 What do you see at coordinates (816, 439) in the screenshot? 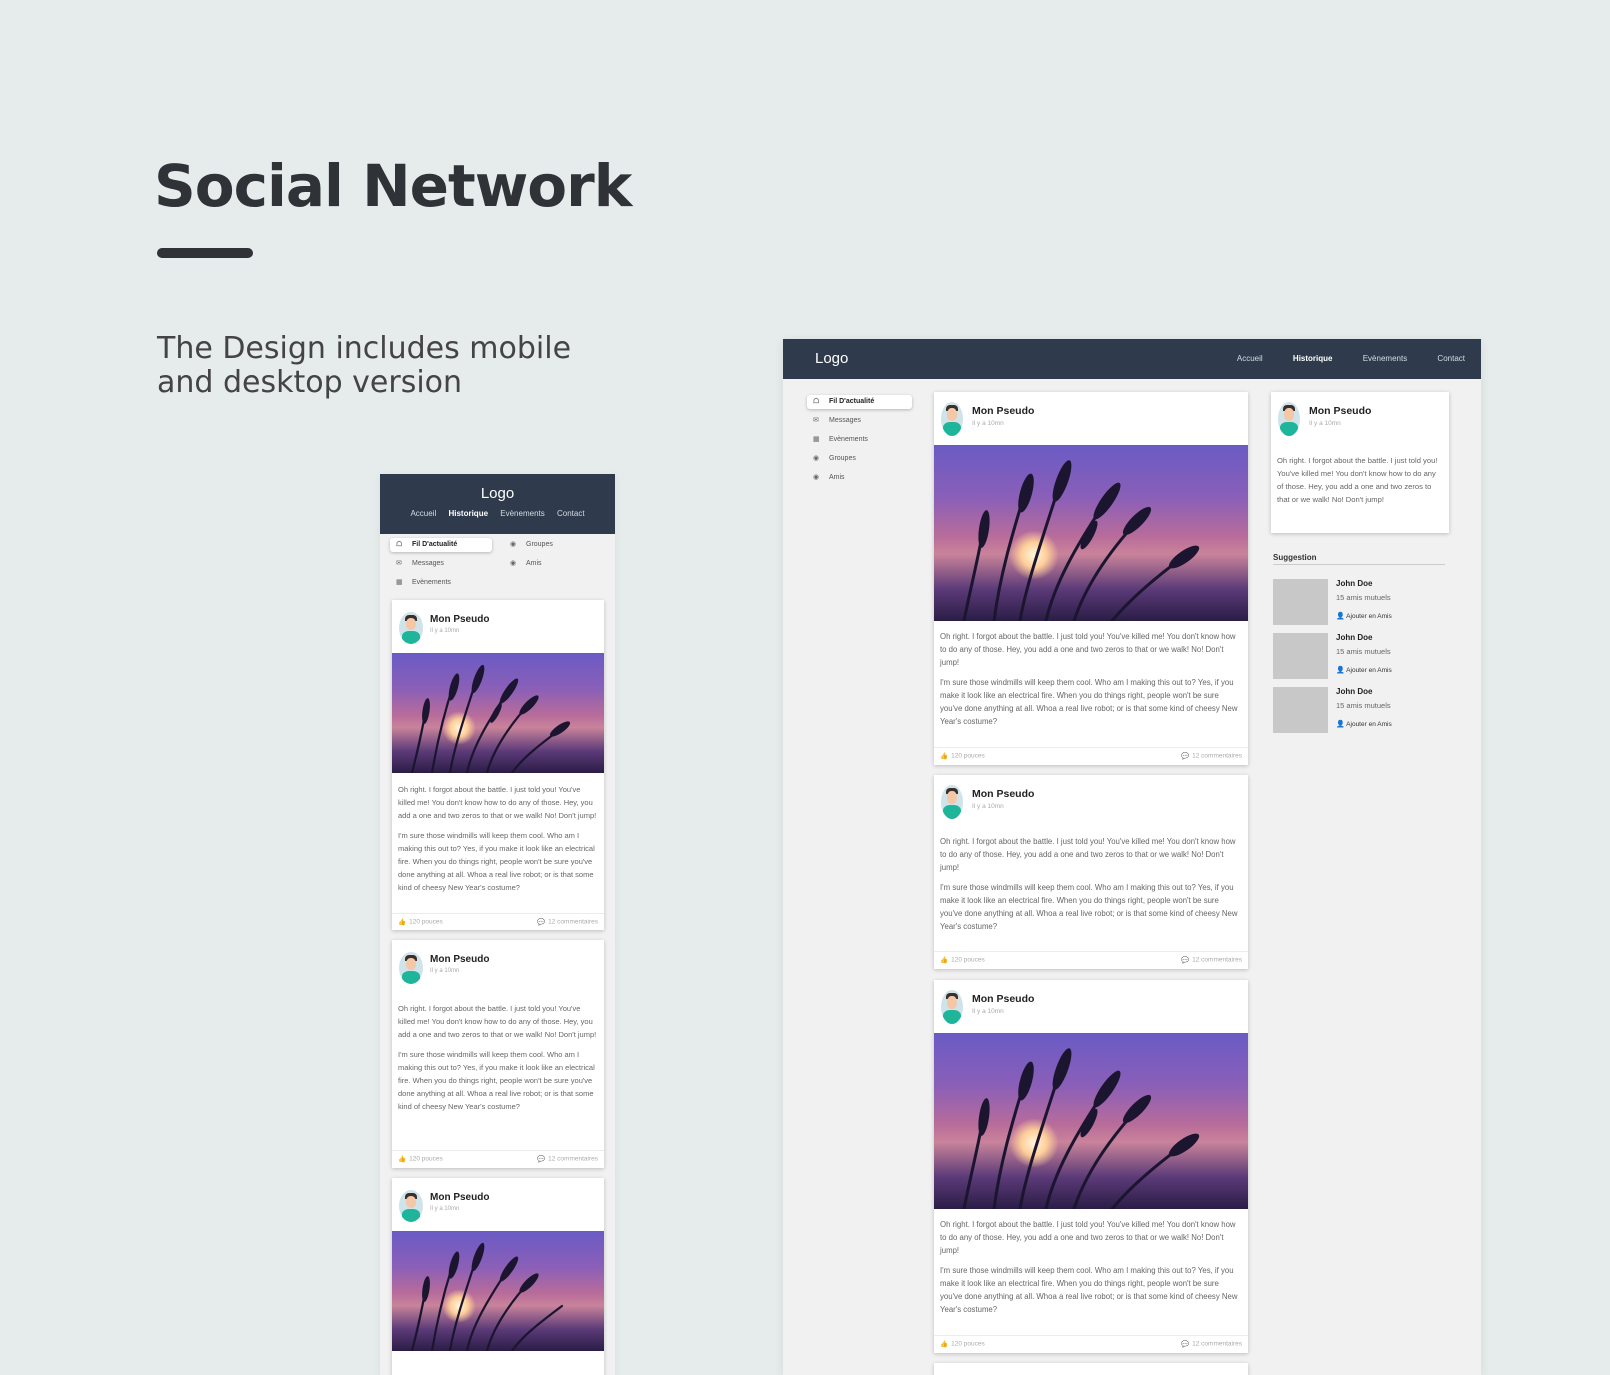
I see `calendar-icon: ▦` at bounding box center [816, 439].